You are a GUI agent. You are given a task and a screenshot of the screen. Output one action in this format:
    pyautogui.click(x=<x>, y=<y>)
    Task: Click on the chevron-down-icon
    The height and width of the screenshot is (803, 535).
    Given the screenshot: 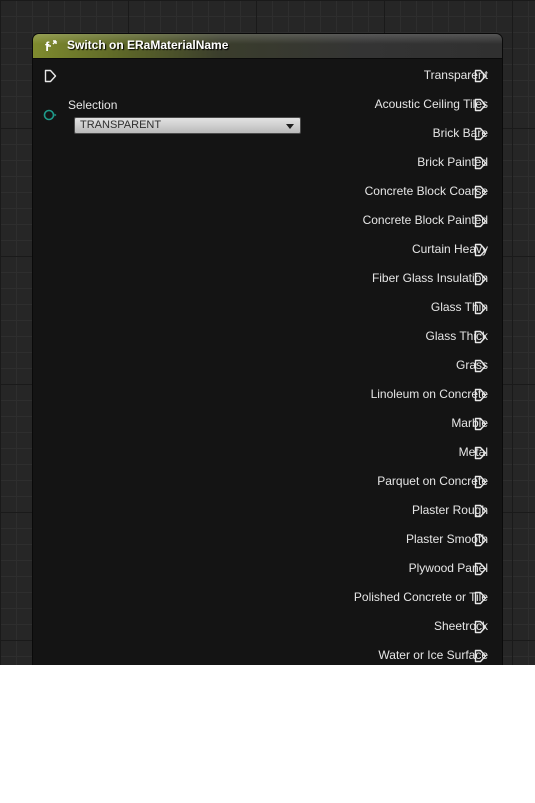 What is the action you would take?
    pyautogui.click(x=290, y=126)
    